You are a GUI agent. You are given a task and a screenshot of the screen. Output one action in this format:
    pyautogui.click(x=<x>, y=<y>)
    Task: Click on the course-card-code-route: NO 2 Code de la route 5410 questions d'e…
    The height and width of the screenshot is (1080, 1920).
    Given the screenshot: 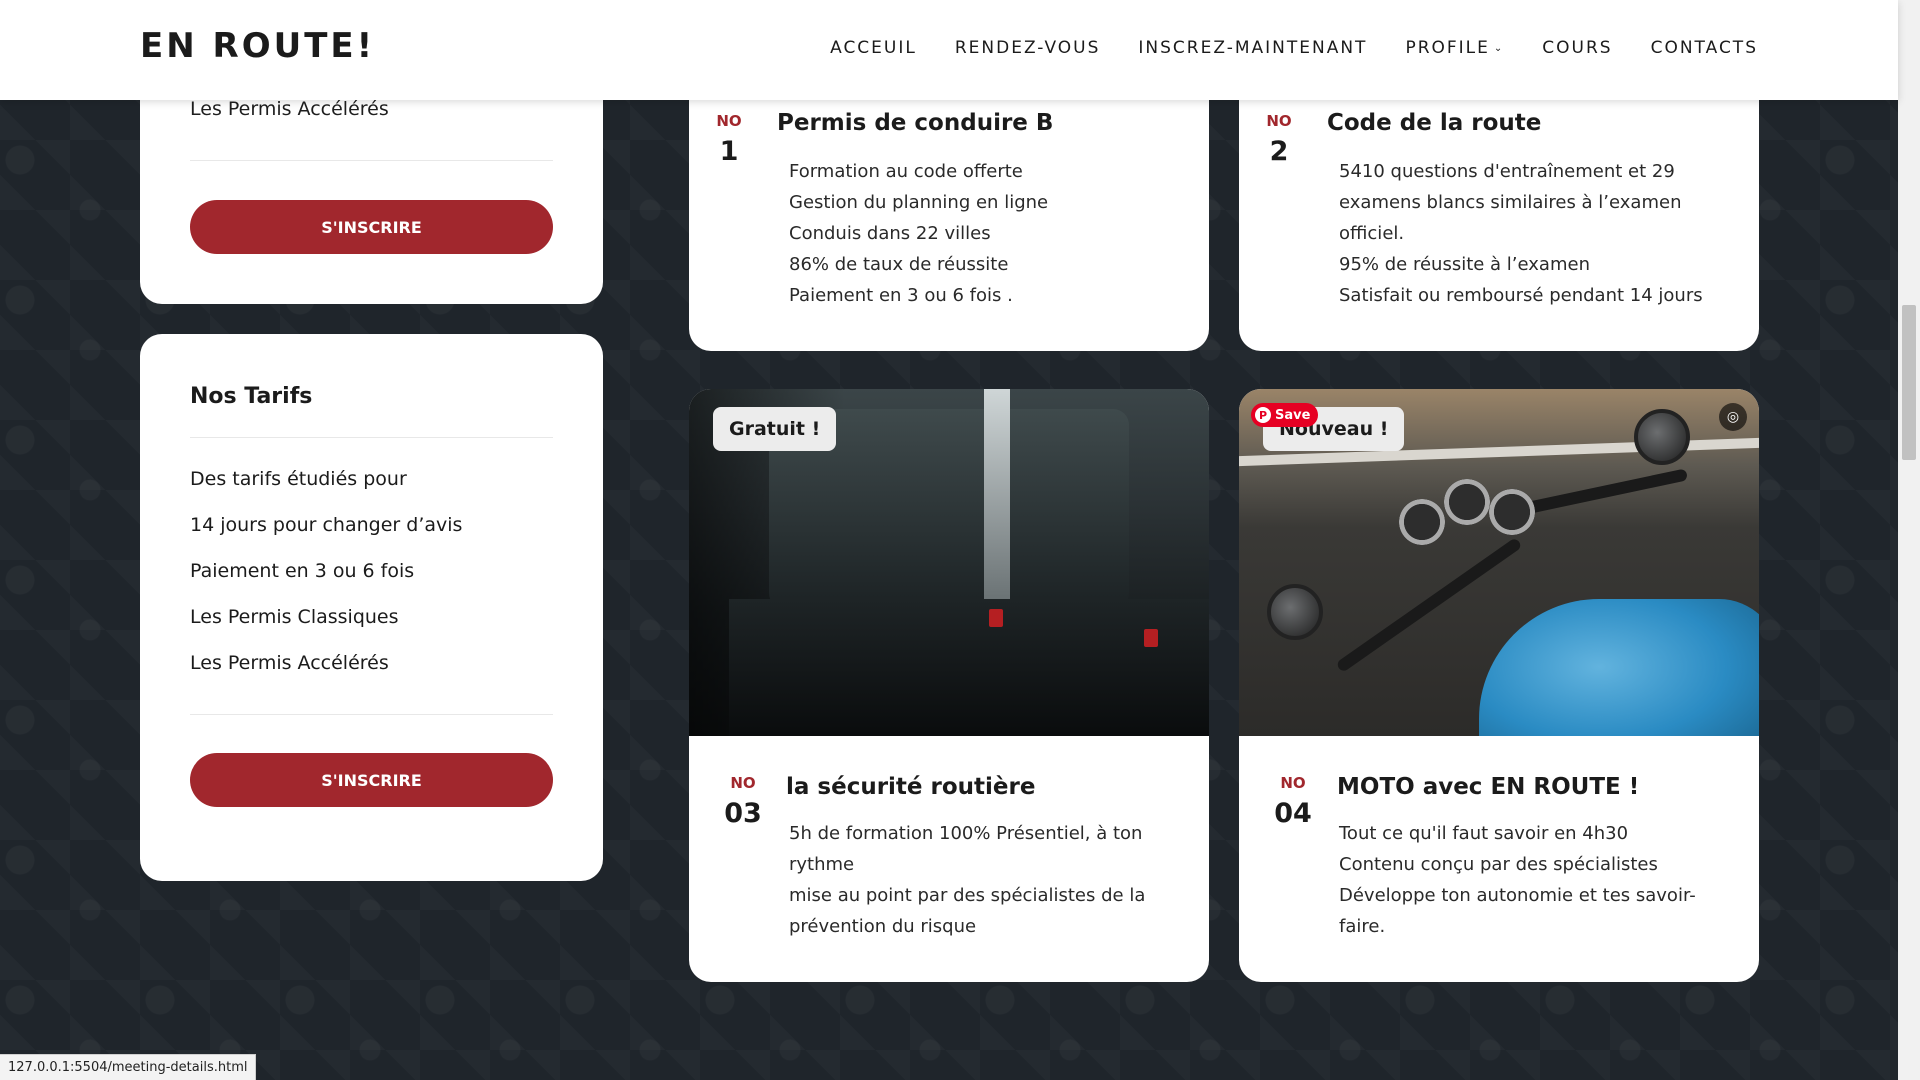 What is the action you would take?
    pyautogui.click(x=1499, y=205)
    